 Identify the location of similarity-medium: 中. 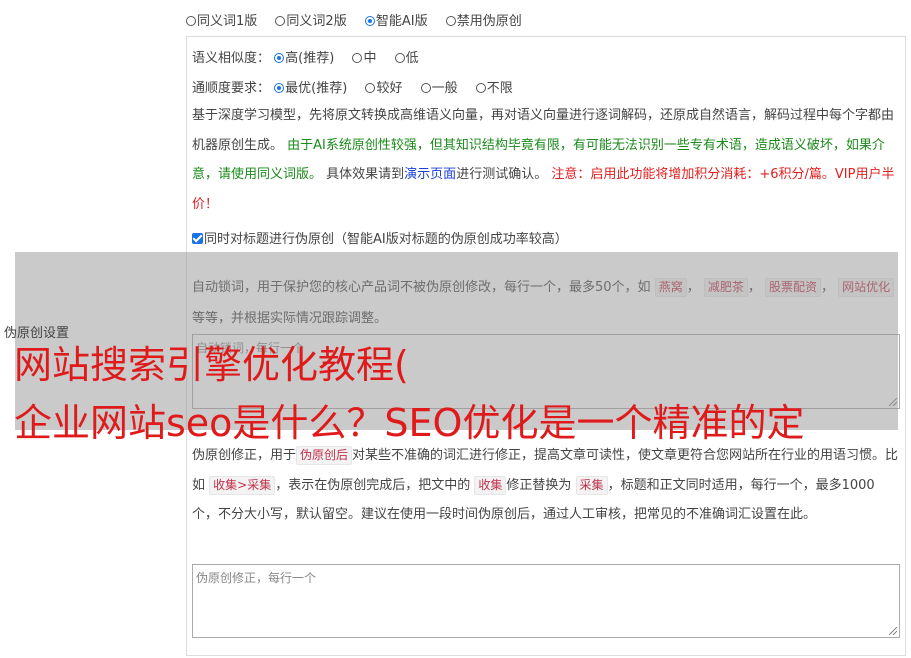
(364, 56).